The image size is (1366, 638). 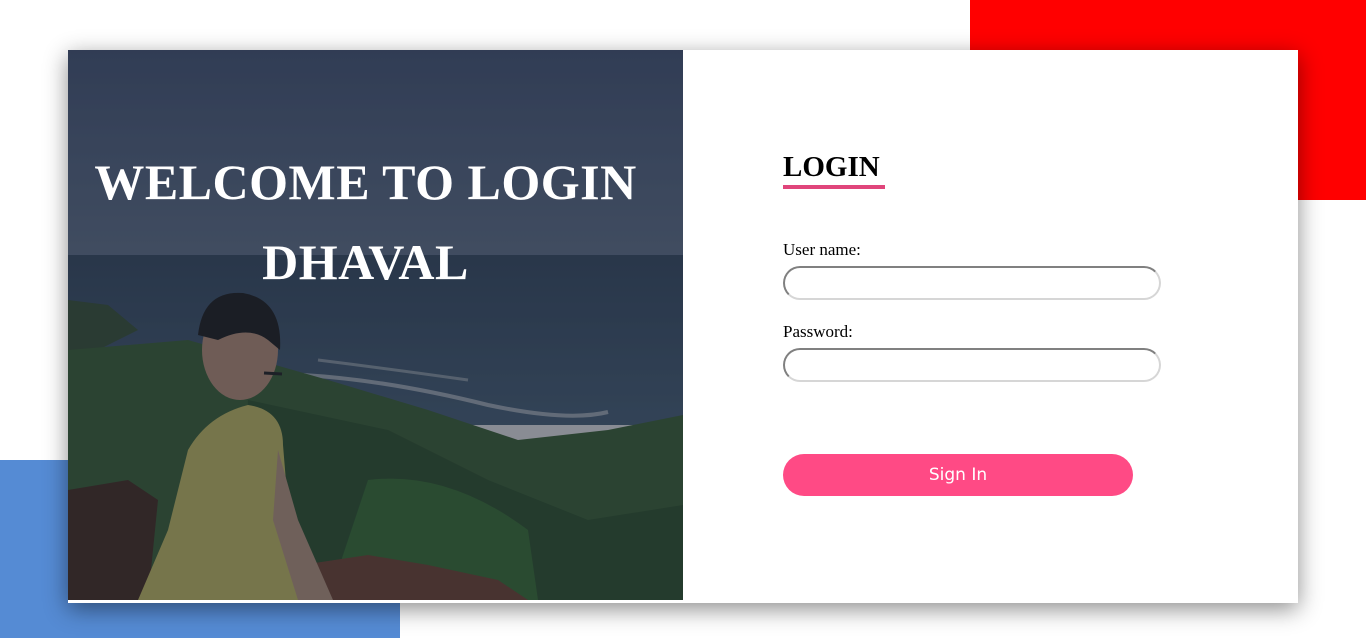 I want to click on sign-in-button: Sign In, so click(x=958, y=475).